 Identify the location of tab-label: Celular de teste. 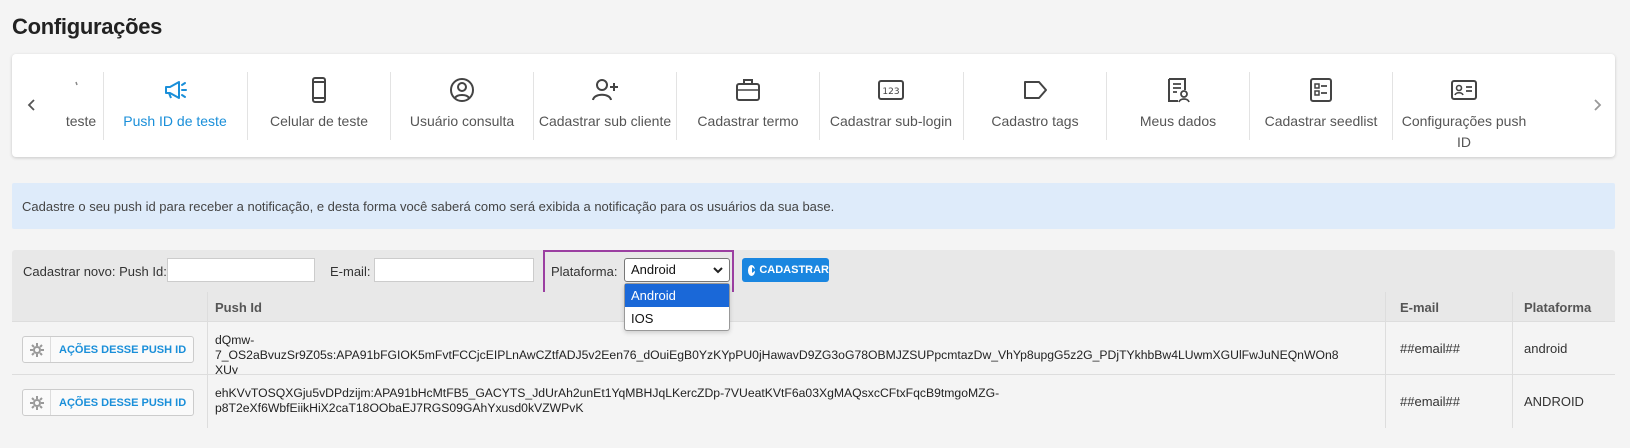
(319, 121).